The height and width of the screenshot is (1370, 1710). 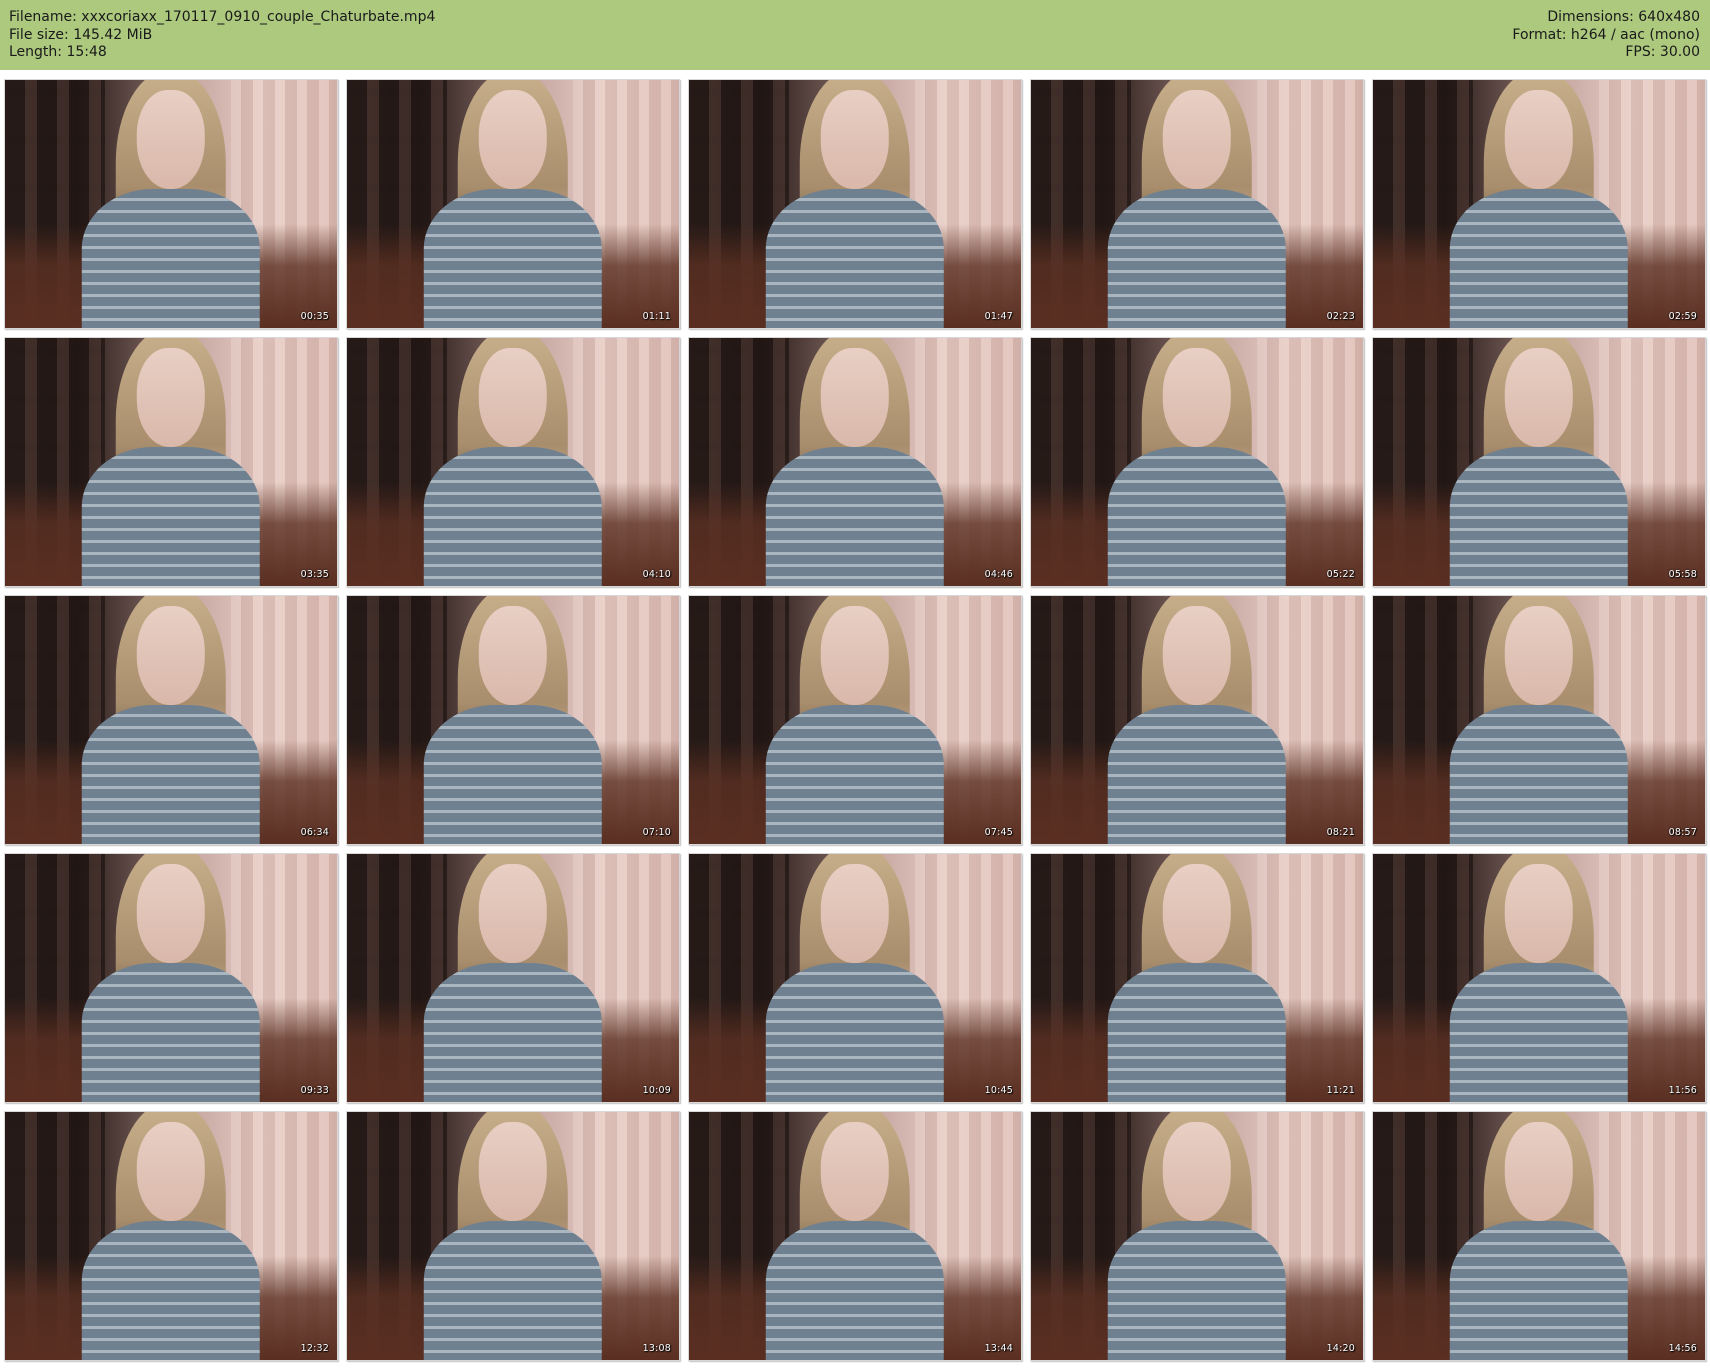 I want to click on video-frame-thumbnail: 01:47, so click(x=855, y=204).